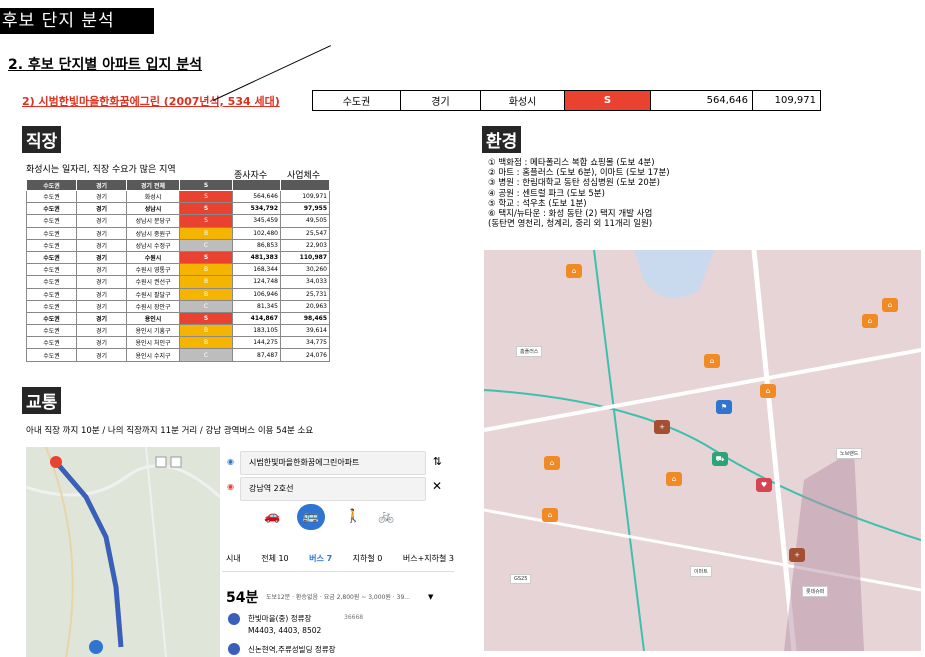  What do you see at coordinates (305, 343) in the screenshot?
I see `table-cell: 34,775` at bounding box center [305, 343].